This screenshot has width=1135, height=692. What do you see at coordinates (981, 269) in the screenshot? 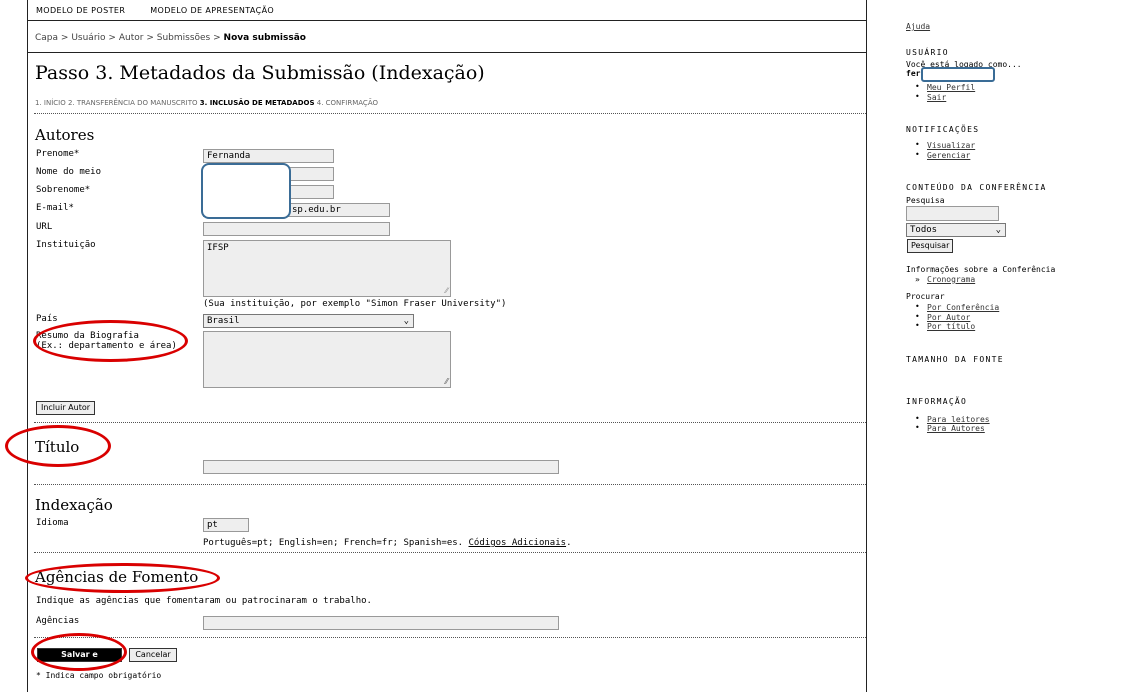
I see `conference-info-label: Informações sobre a Conferência` at bounding box center [981, 269].